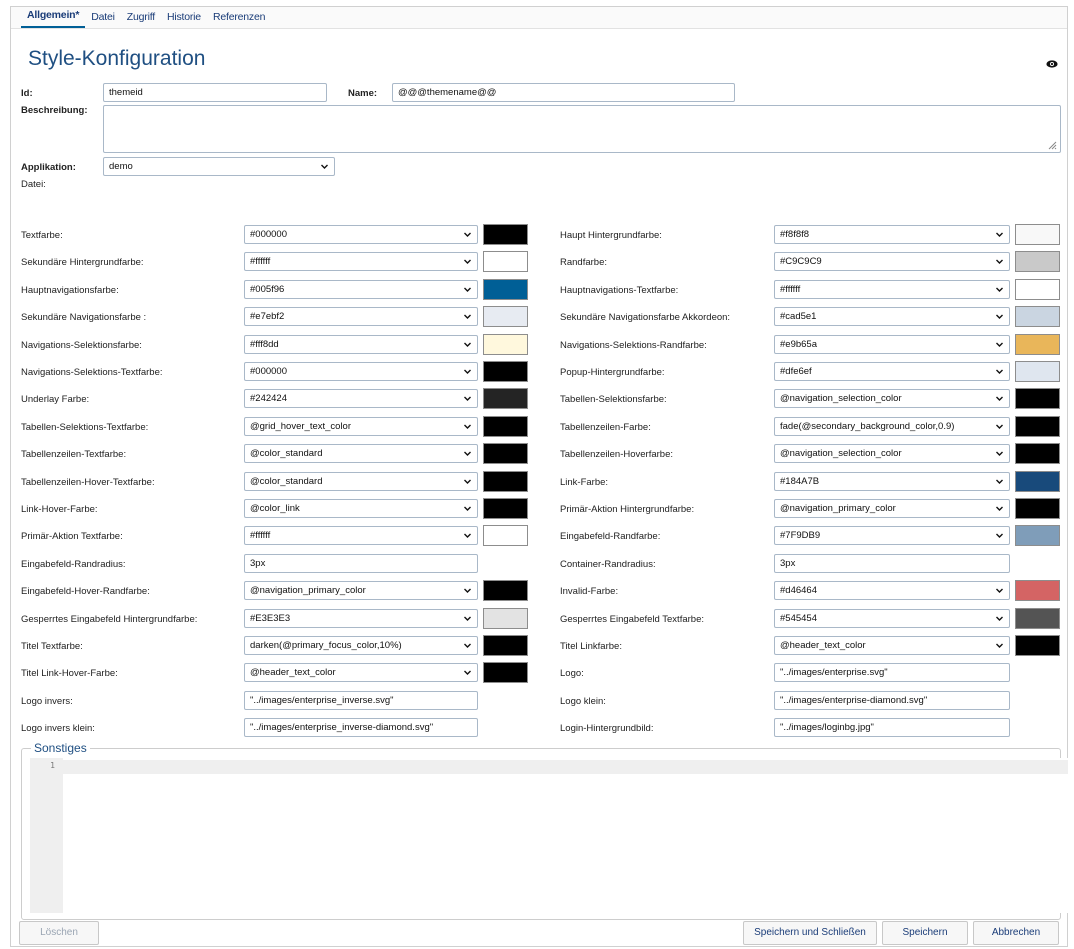 This screenshot has height=949, width=1074. I want to click on left-field-label: Eingabefeld-Randradius:, so click(73, 564).